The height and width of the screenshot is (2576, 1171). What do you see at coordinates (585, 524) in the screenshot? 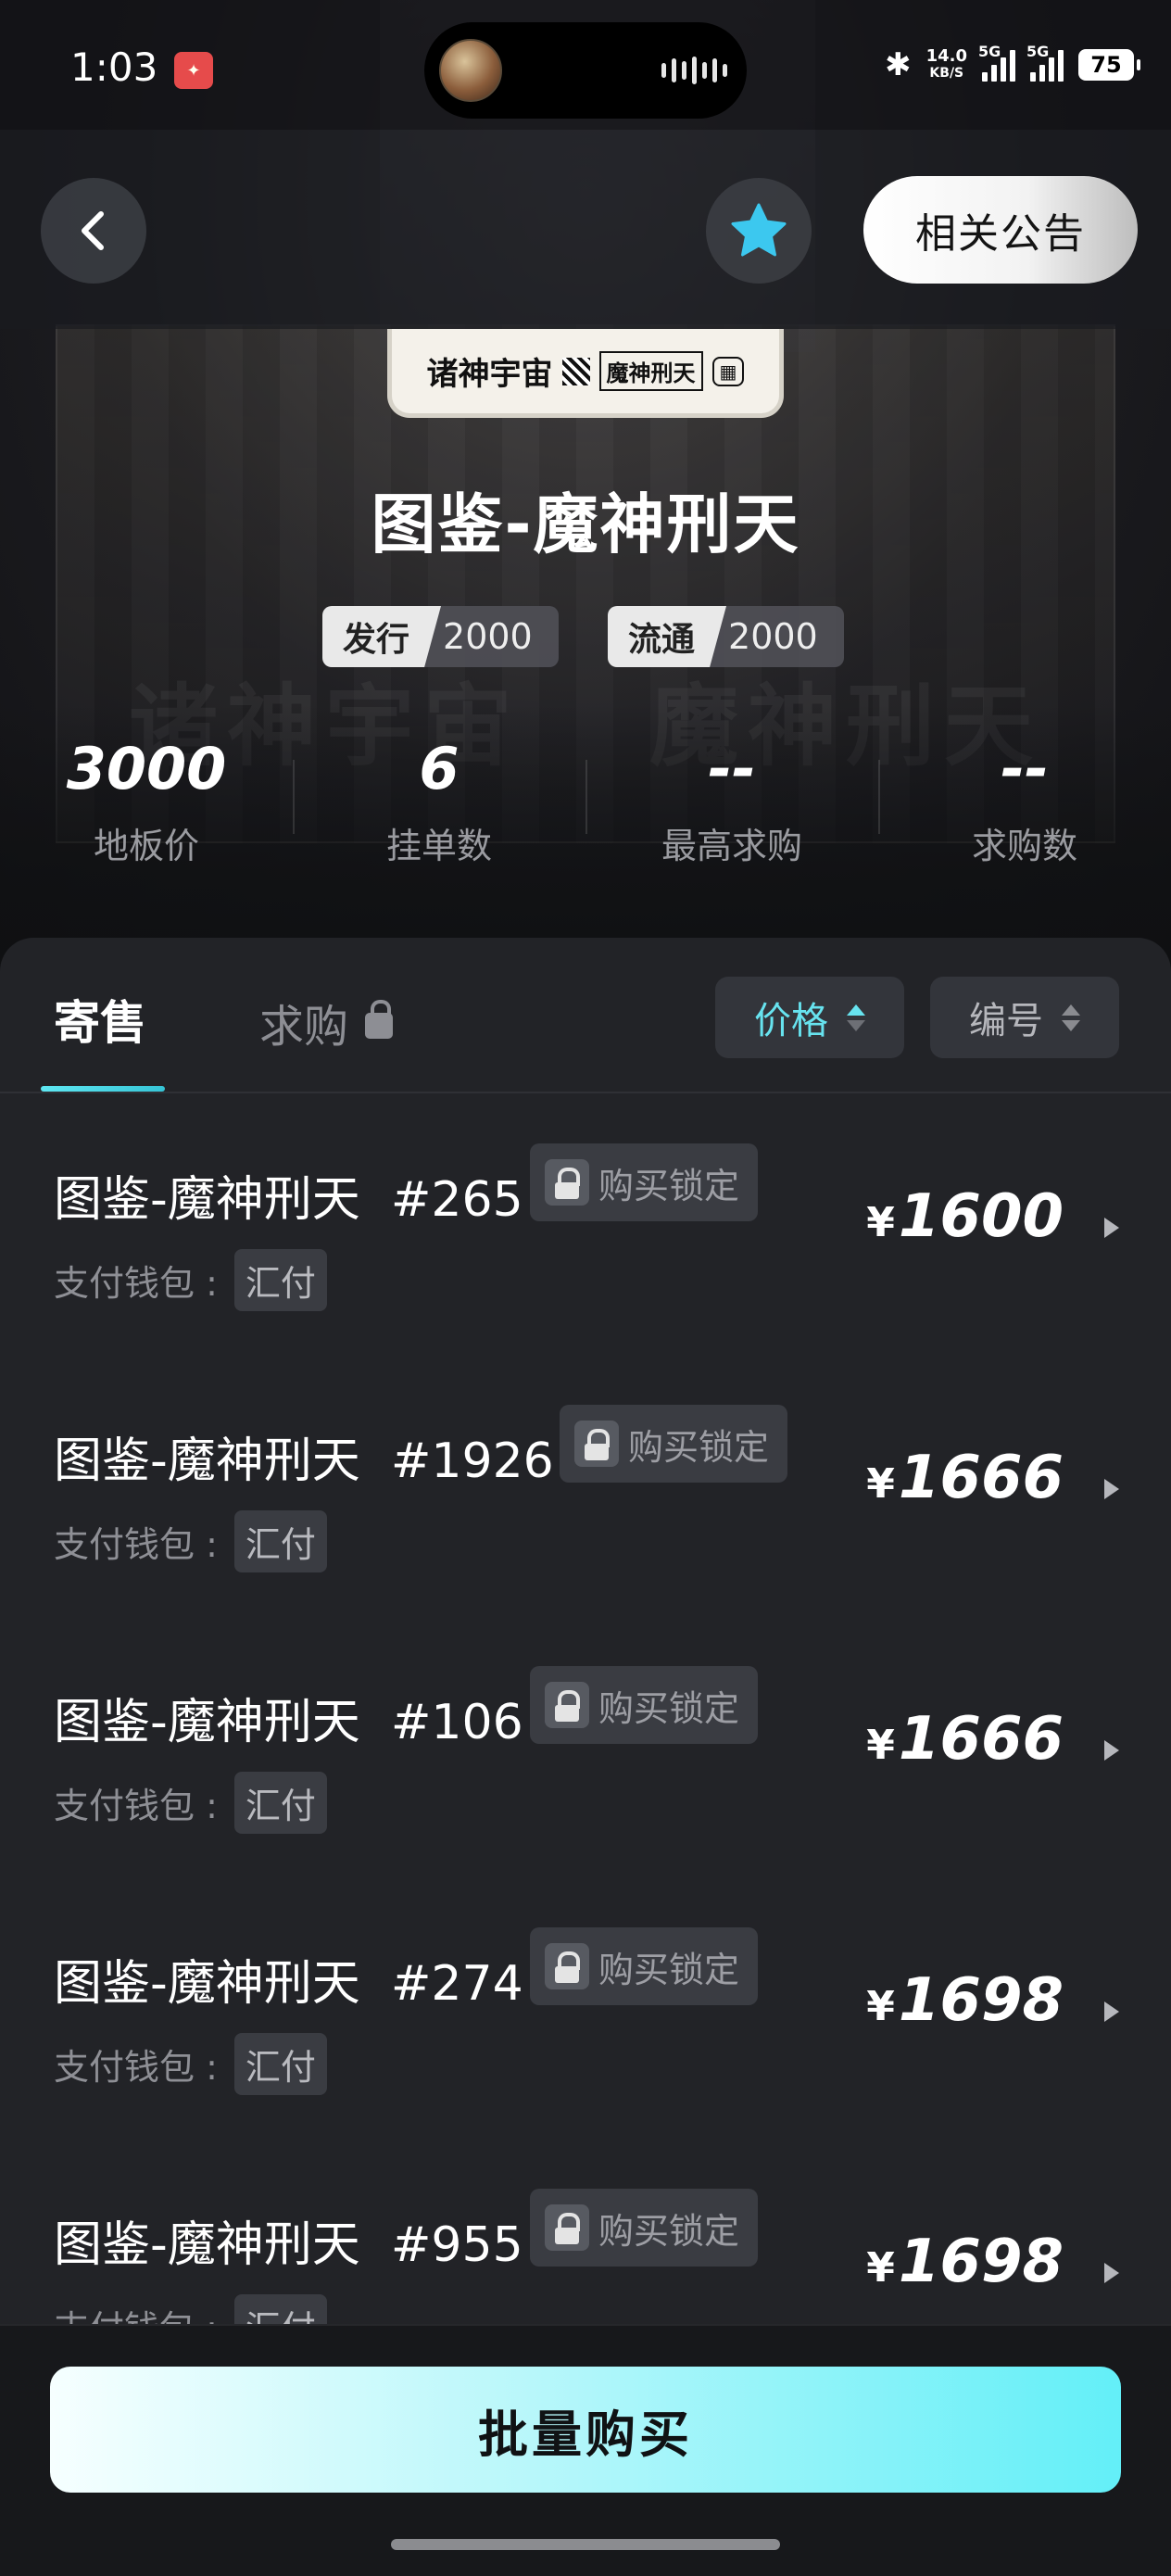
I see `collection-title: 图鉴-魔神刑天` at bounding box center [585, 524].